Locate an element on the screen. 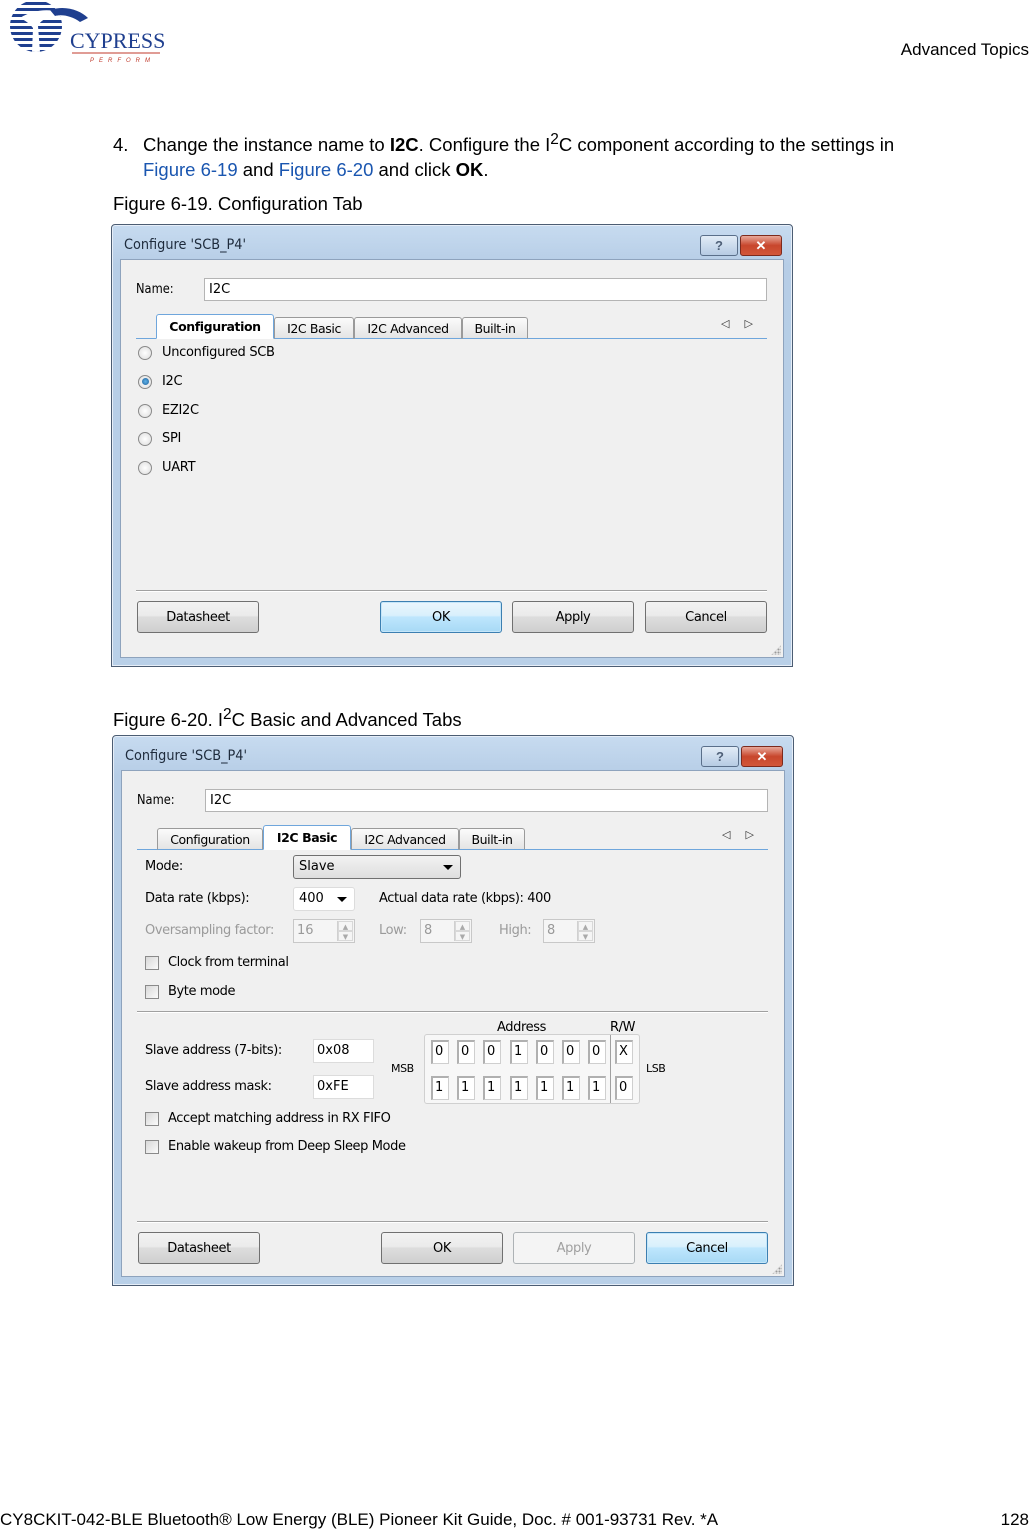  figure-caption-6-19: Figure 6-19. Configuration Tab is located at coordinates (238, 203).